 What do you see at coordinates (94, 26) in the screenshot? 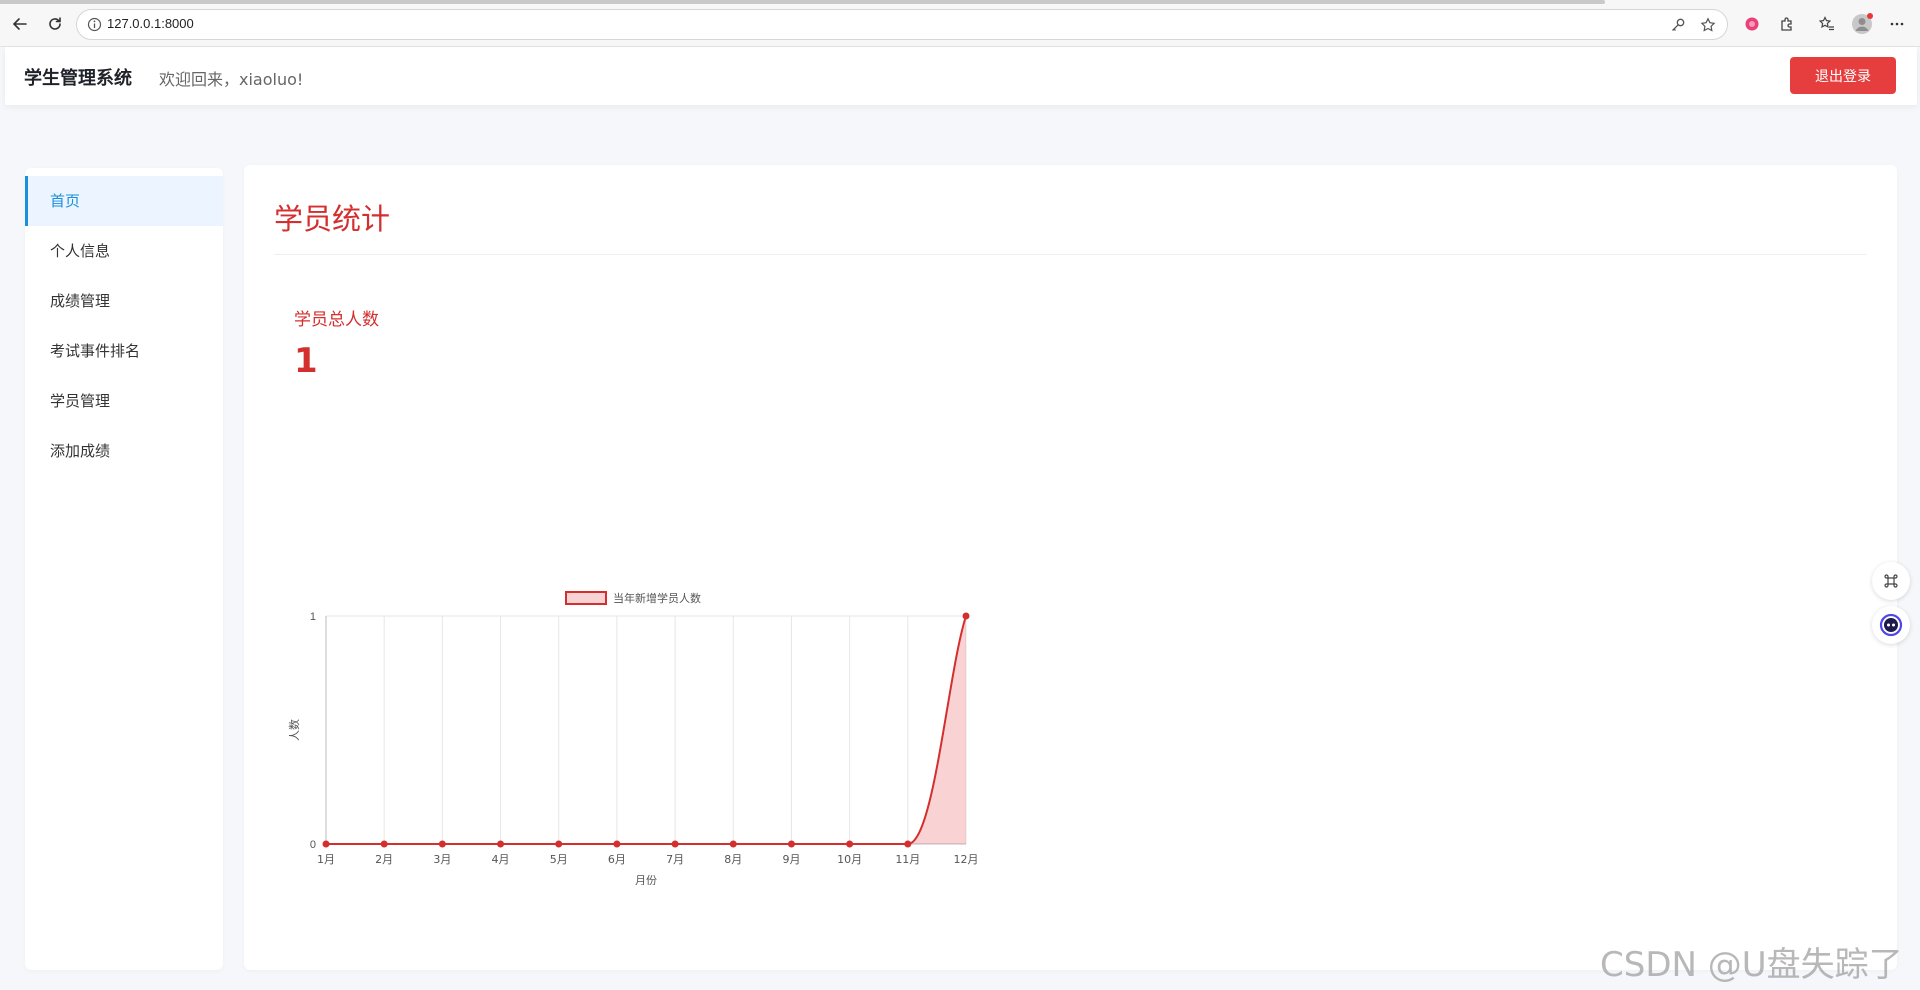
I see `site-info-icon` at bounding box center [94, 26].